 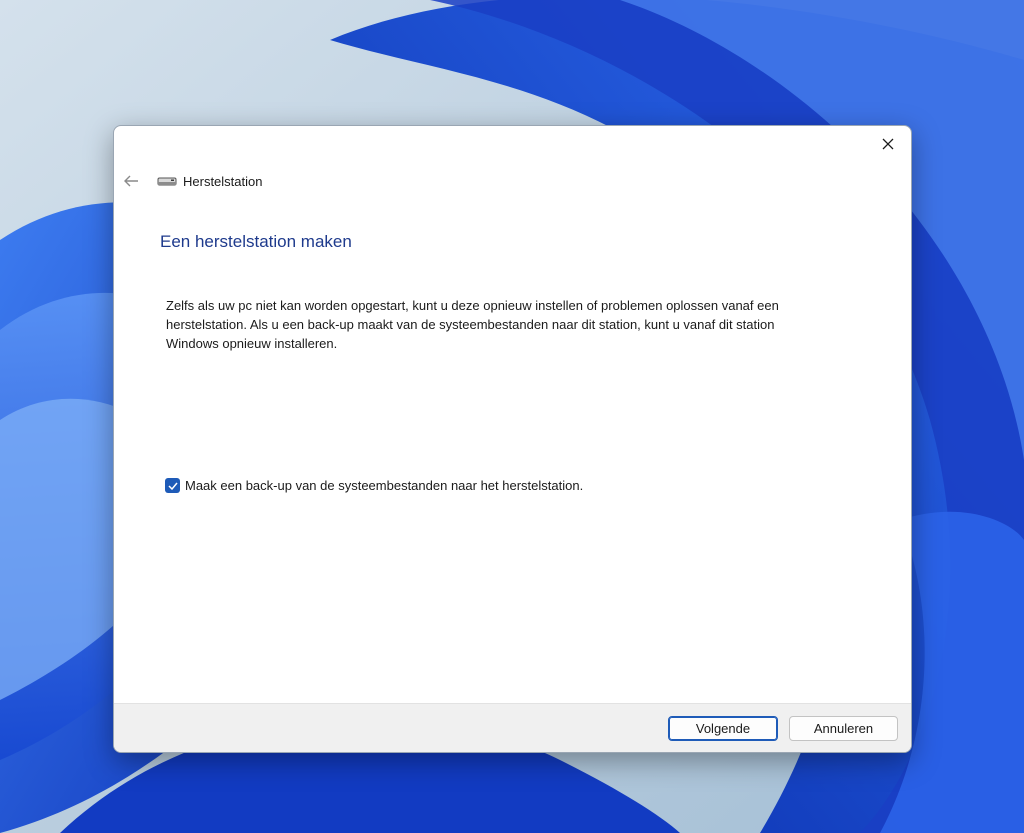 What do you see at coordinates (512, 727) in the screenshot?
I see `dialog-footer: Volgende Annuleren` at bounding box center [512, 727].